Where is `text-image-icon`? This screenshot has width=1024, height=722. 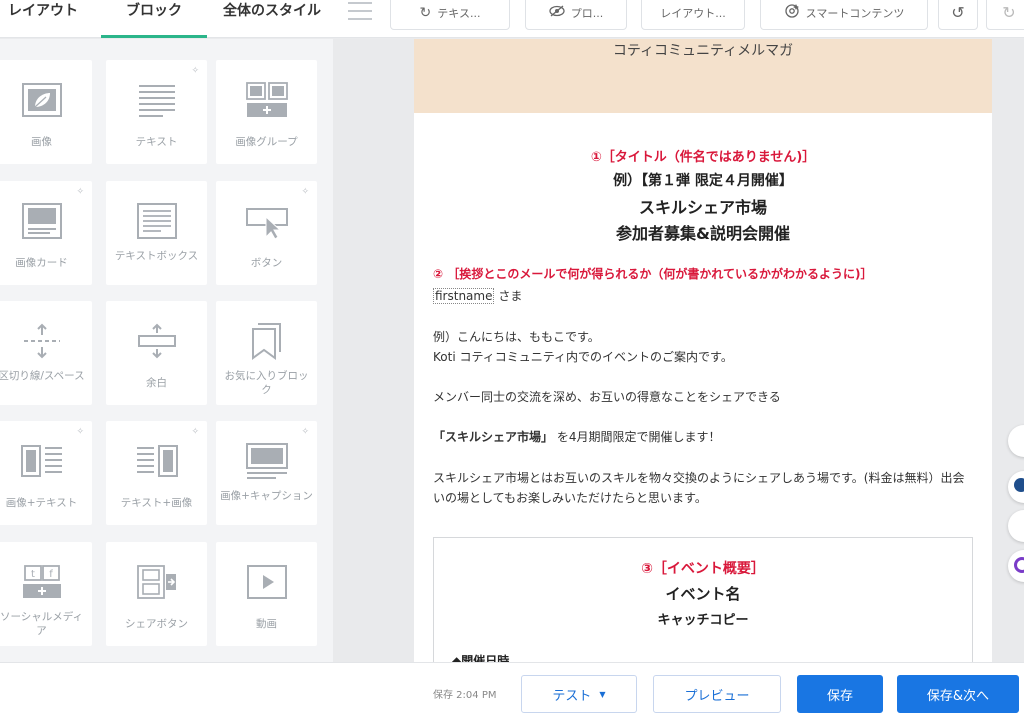 text-image-icon is located at coordinates (156, 461).